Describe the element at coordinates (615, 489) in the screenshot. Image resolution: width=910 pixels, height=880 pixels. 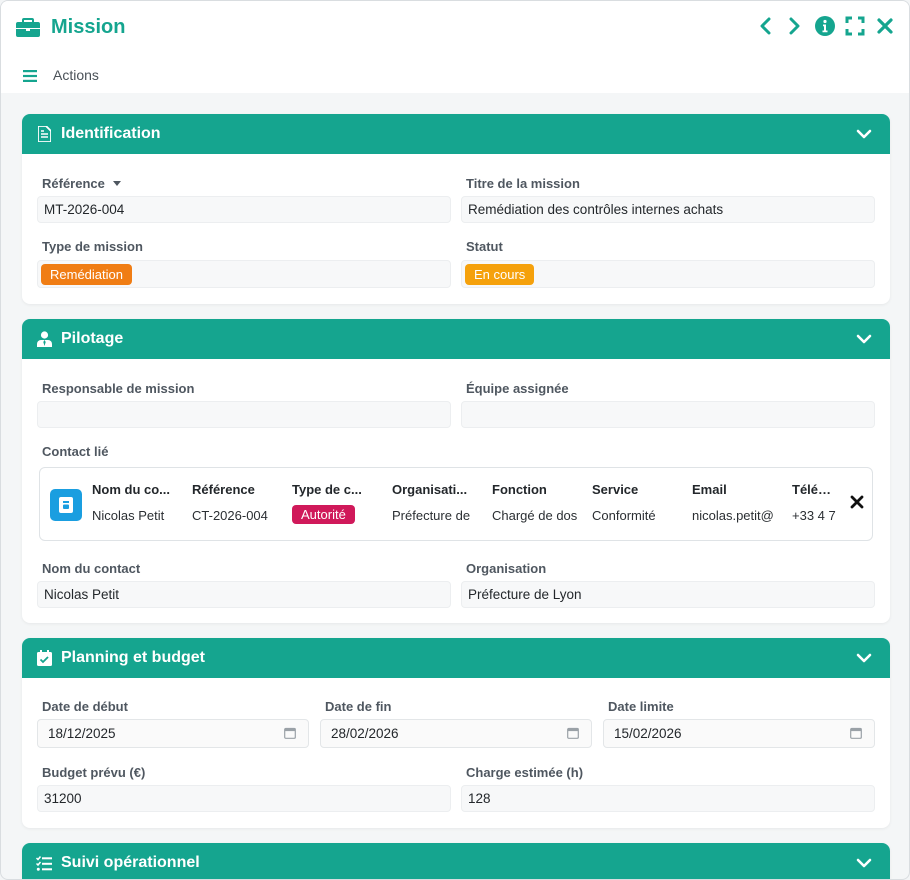
I see `contact-col-header: Service` at that location.